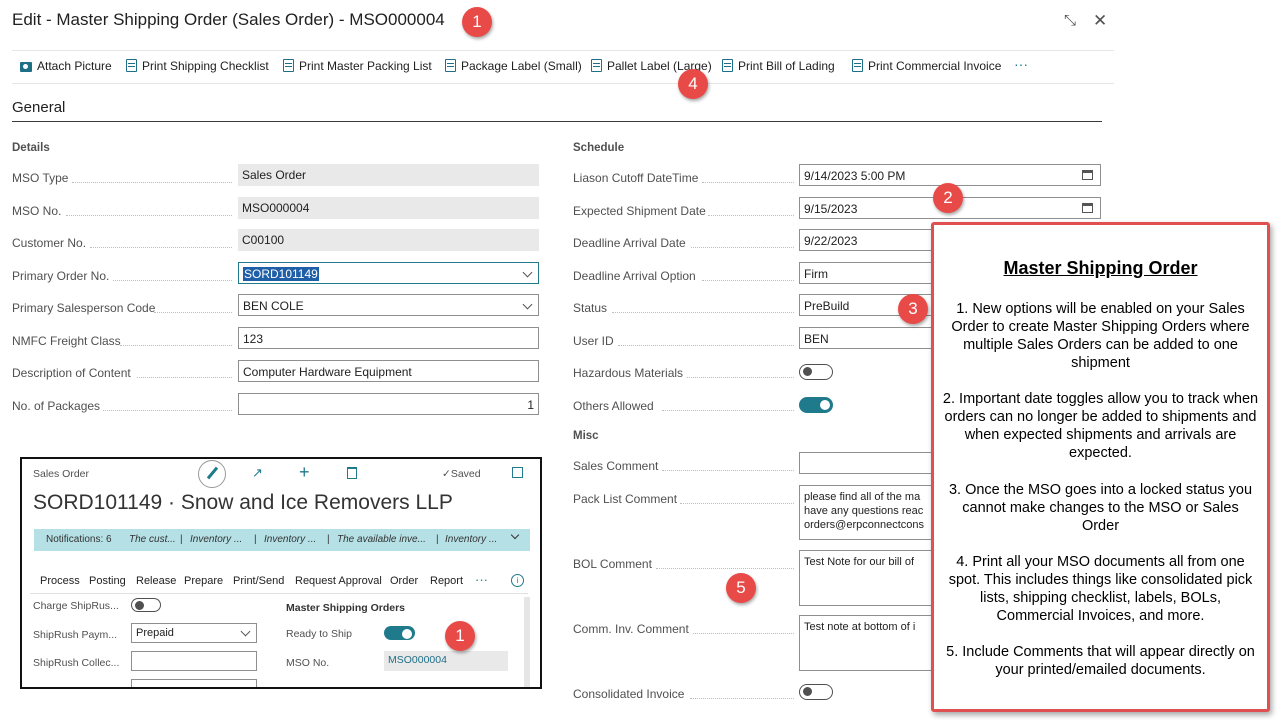 The width and height of the screenshot is (1280, 720). I want to click on field-label: NMFC Freight Class, so click(66, 341).